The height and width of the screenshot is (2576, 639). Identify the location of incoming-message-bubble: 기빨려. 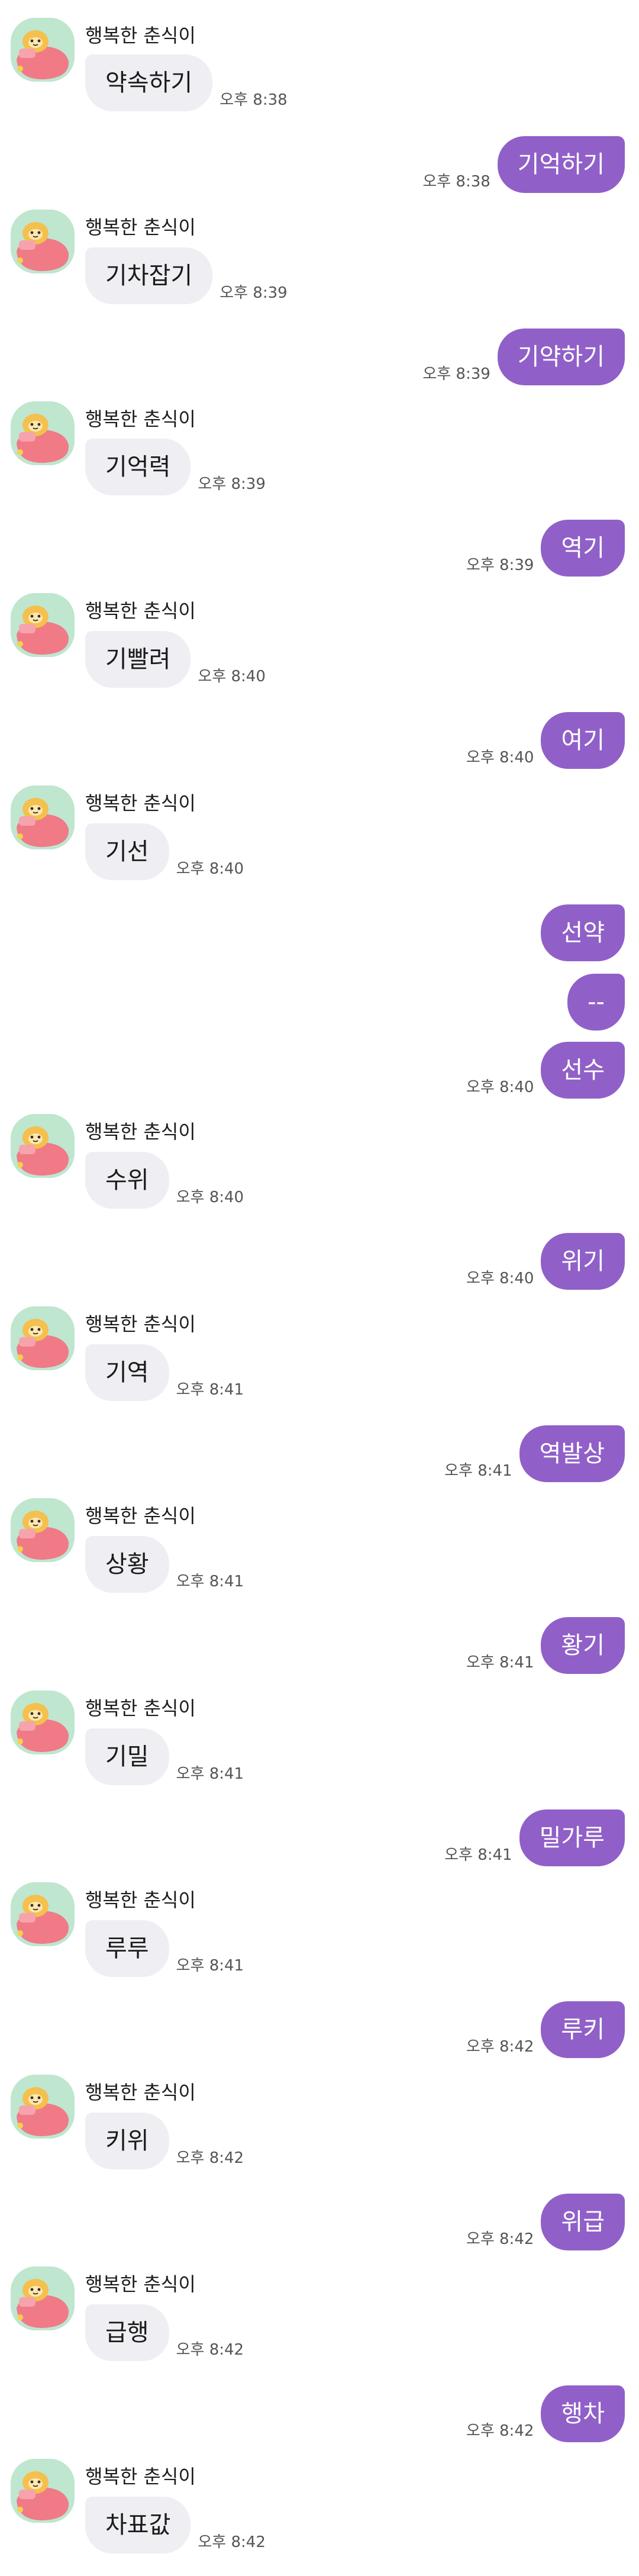
(138, 660).